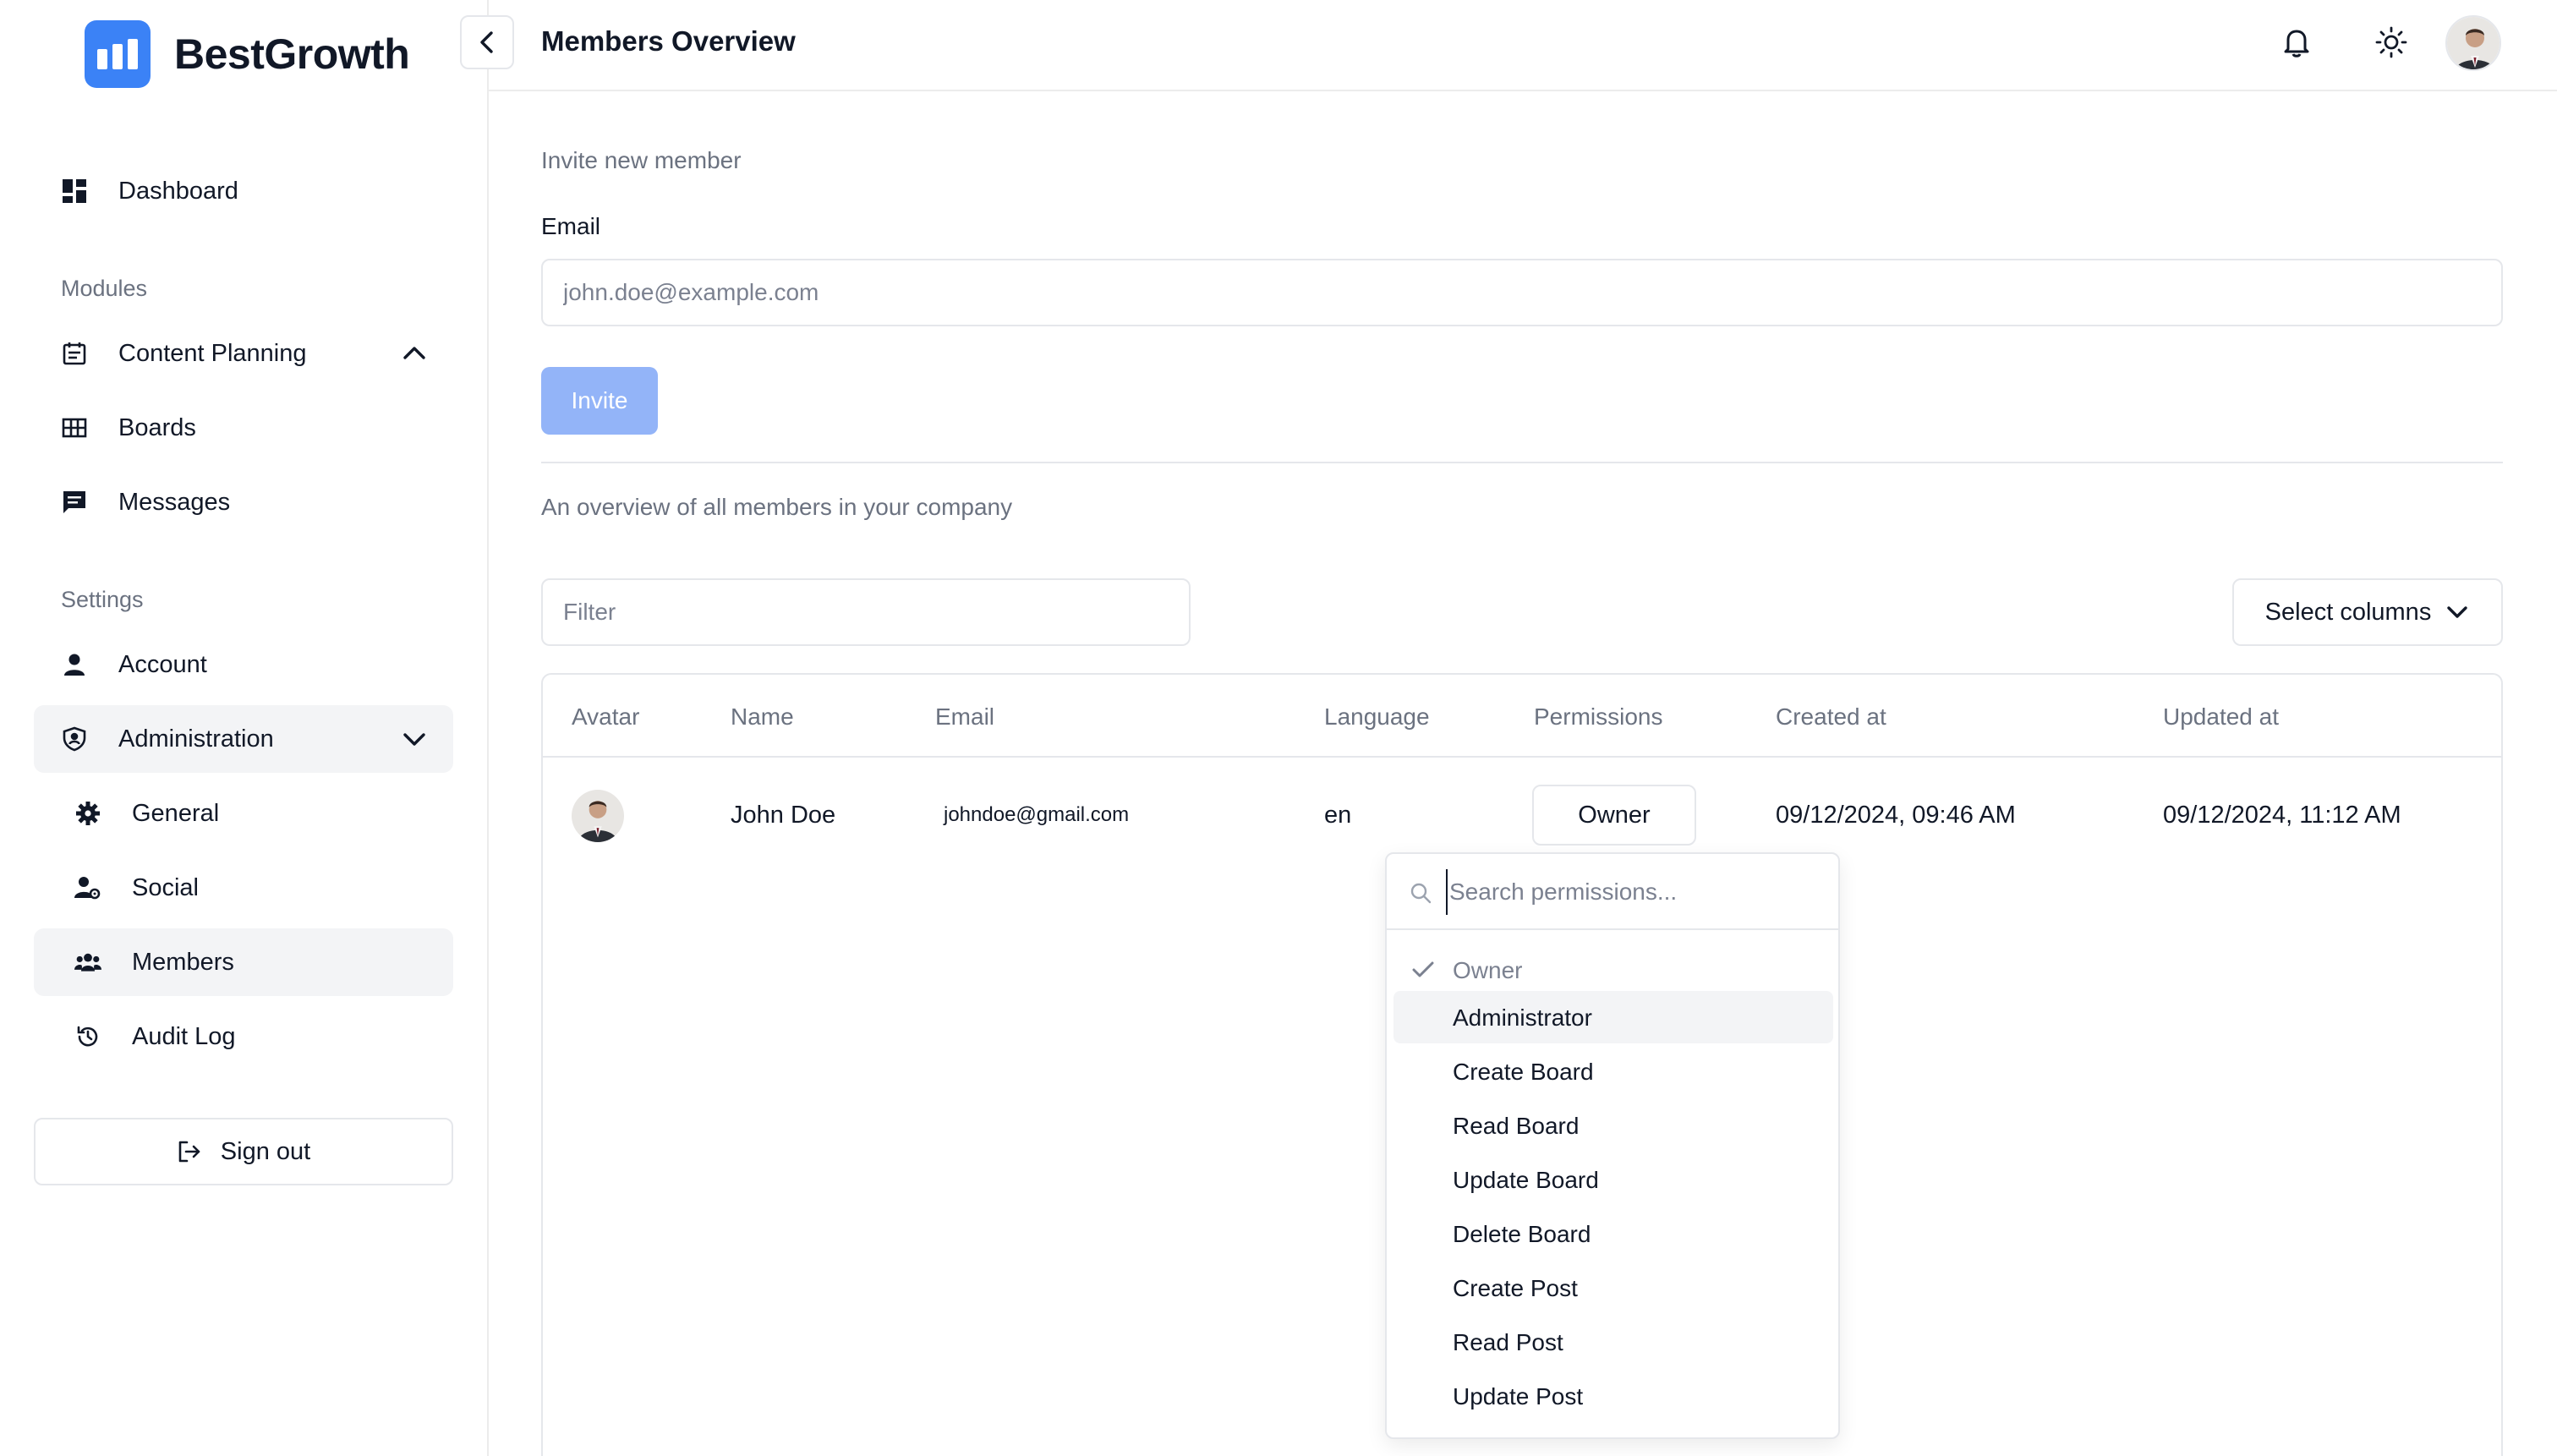  What do you see at coordinates (212, 353) in the screenshot?
I see `sidebar-item-label: Content Planning` at bounding box center [212, 353].